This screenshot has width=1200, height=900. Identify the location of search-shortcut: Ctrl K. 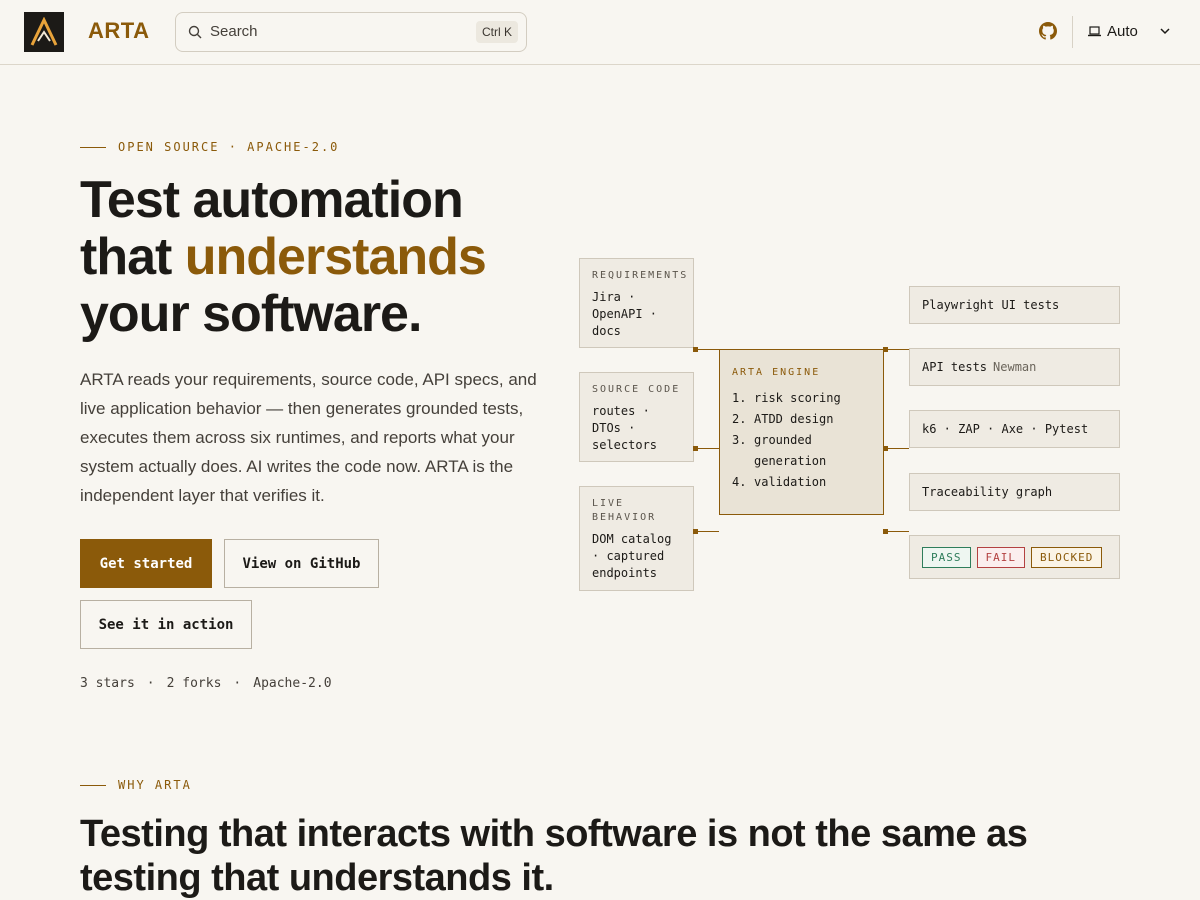
(497, 32).